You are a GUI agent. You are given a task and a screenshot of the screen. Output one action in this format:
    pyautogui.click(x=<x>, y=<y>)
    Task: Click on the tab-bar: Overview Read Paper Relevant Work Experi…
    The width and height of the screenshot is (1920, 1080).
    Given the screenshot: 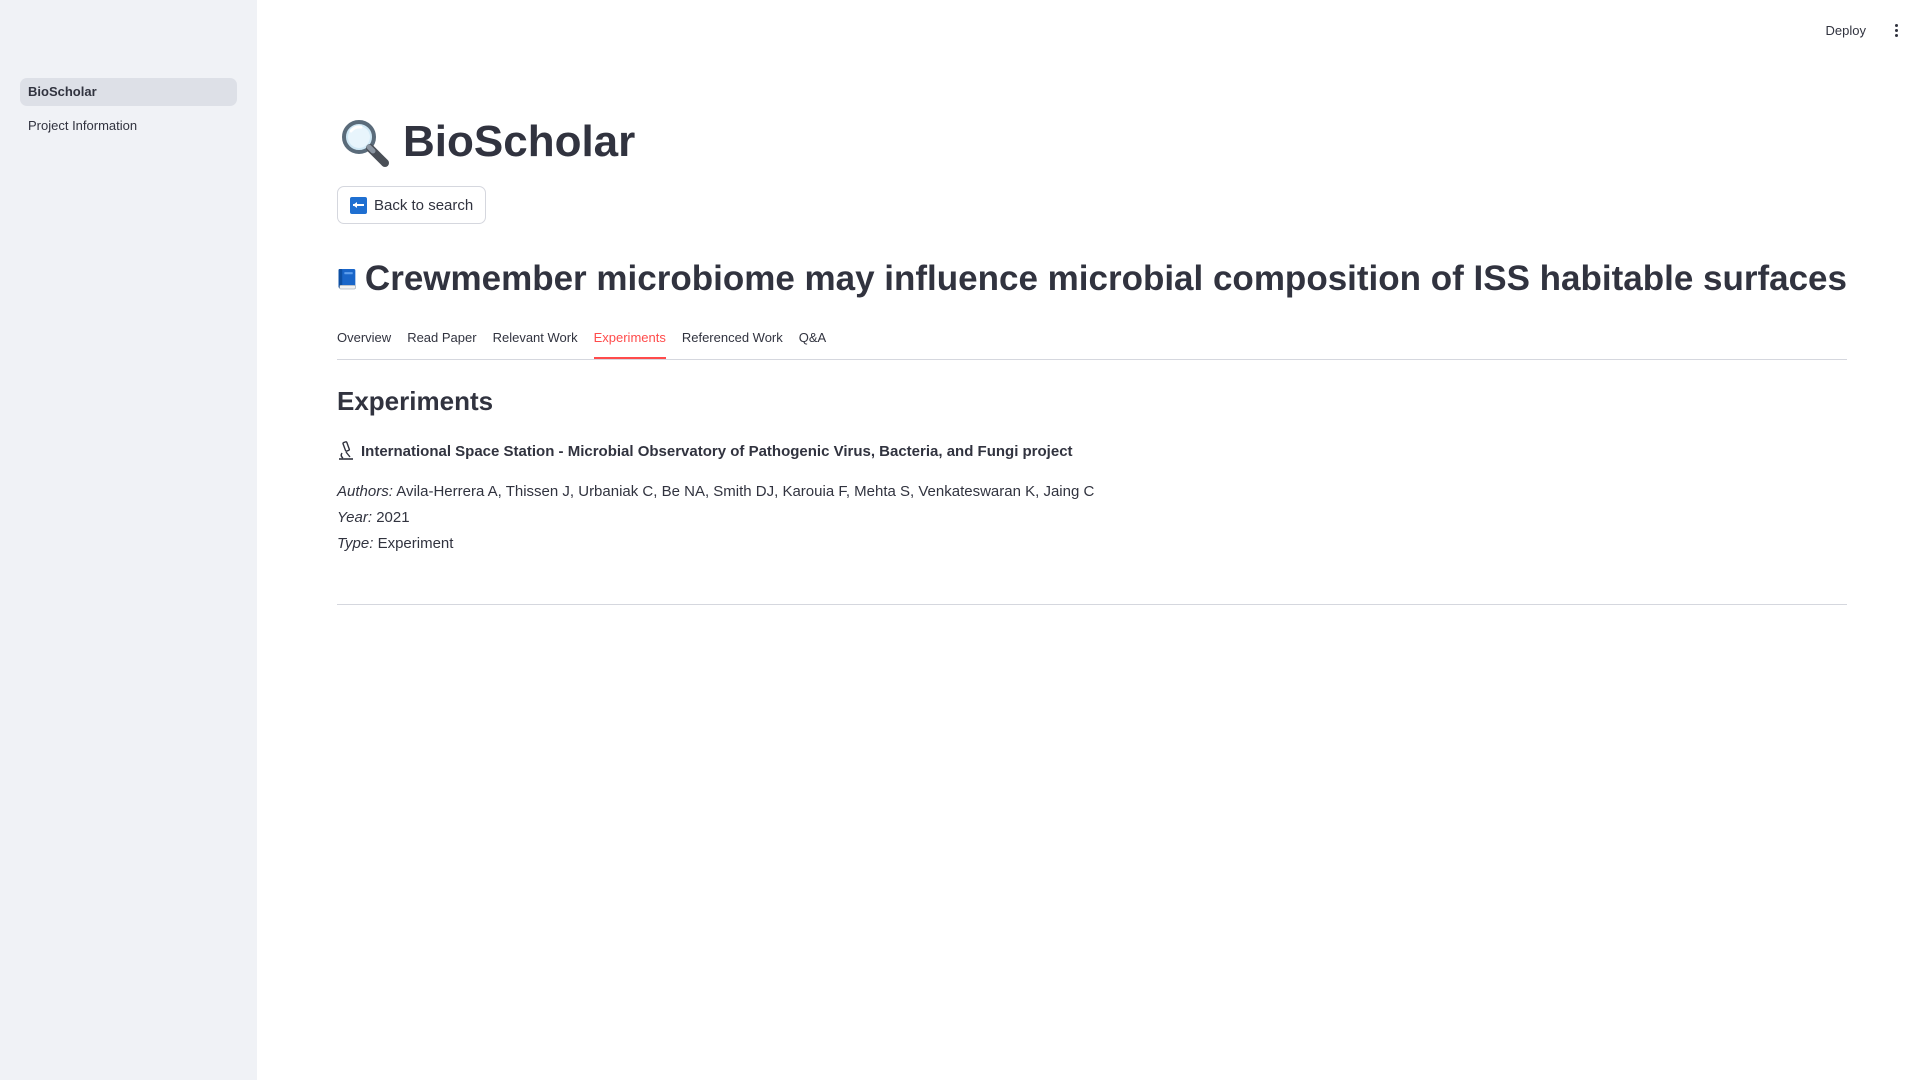 What is the action you would take?
    pyautogui.click(x=1092, y=342)
    